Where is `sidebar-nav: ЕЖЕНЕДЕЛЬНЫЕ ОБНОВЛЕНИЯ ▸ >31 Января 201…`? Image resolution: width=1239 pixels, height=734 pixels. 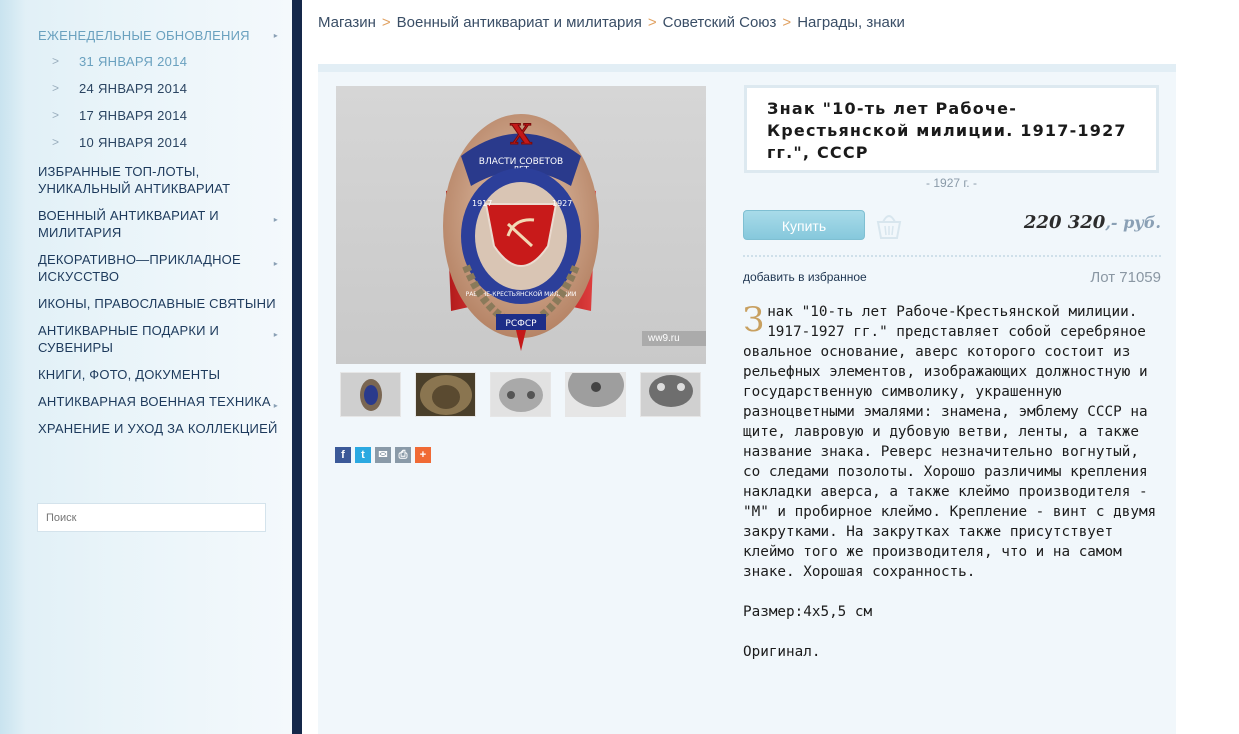 sidebar-nav: ЕЖЕНЕДЕЛЬНЫЕ ОБНОВЛЕНИЯ ▸ >31 Января 201… is located at coordinates (158, 232).